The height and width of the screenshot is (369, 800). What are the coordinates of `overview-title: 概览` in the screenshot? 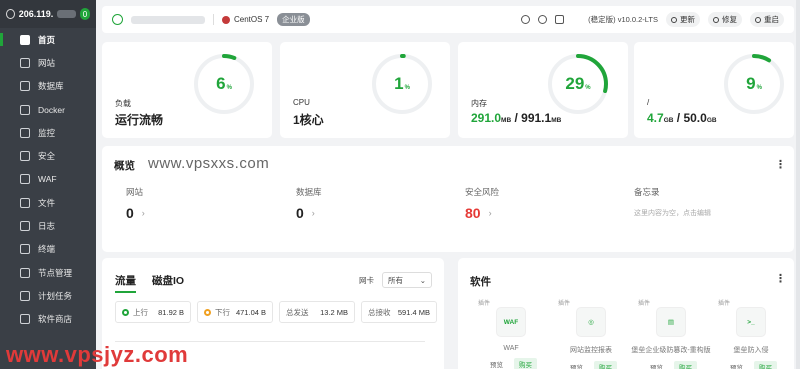 It's located at (124, 166).